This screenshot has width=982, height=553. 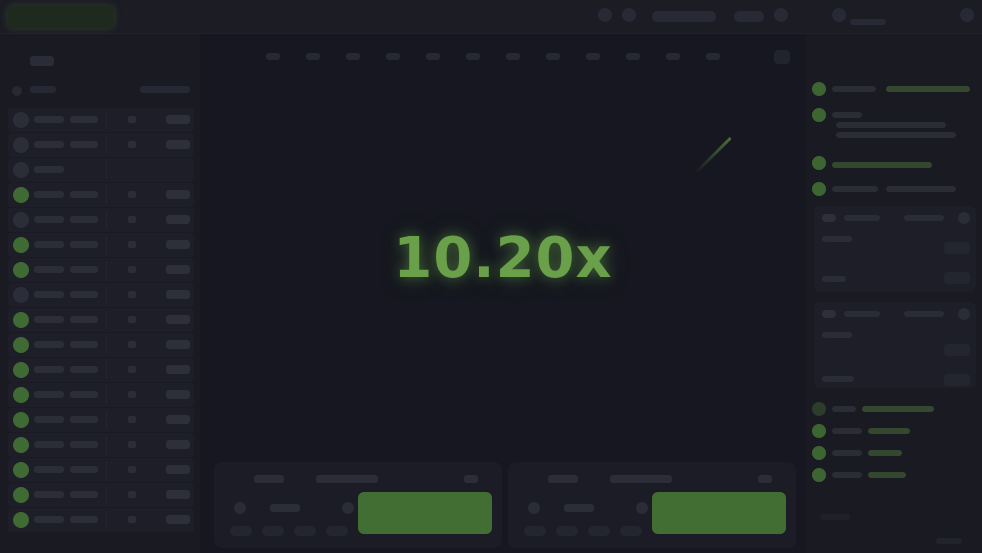 I want to click on flight-trail, so click(x=713, y=155).